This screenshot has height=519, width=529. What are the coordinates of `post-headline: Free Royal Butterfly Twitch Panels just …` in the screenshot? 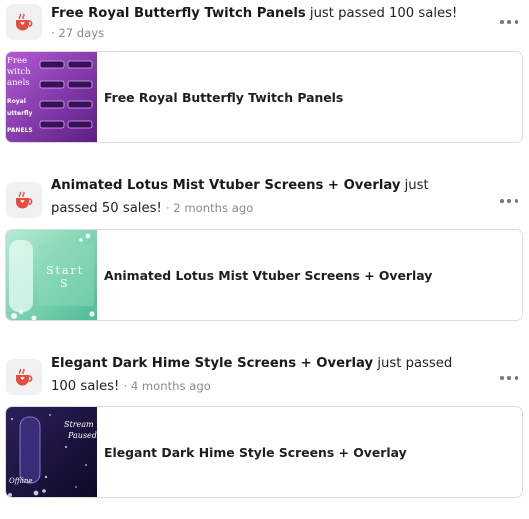 It's located at (256, 13).